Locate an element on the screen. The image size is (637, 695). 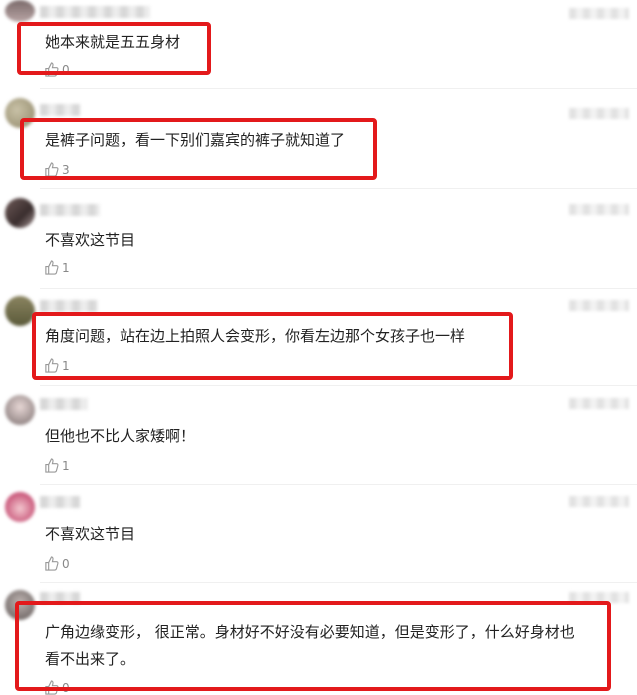
like-count: 0 is located at coordinates (66, 563).